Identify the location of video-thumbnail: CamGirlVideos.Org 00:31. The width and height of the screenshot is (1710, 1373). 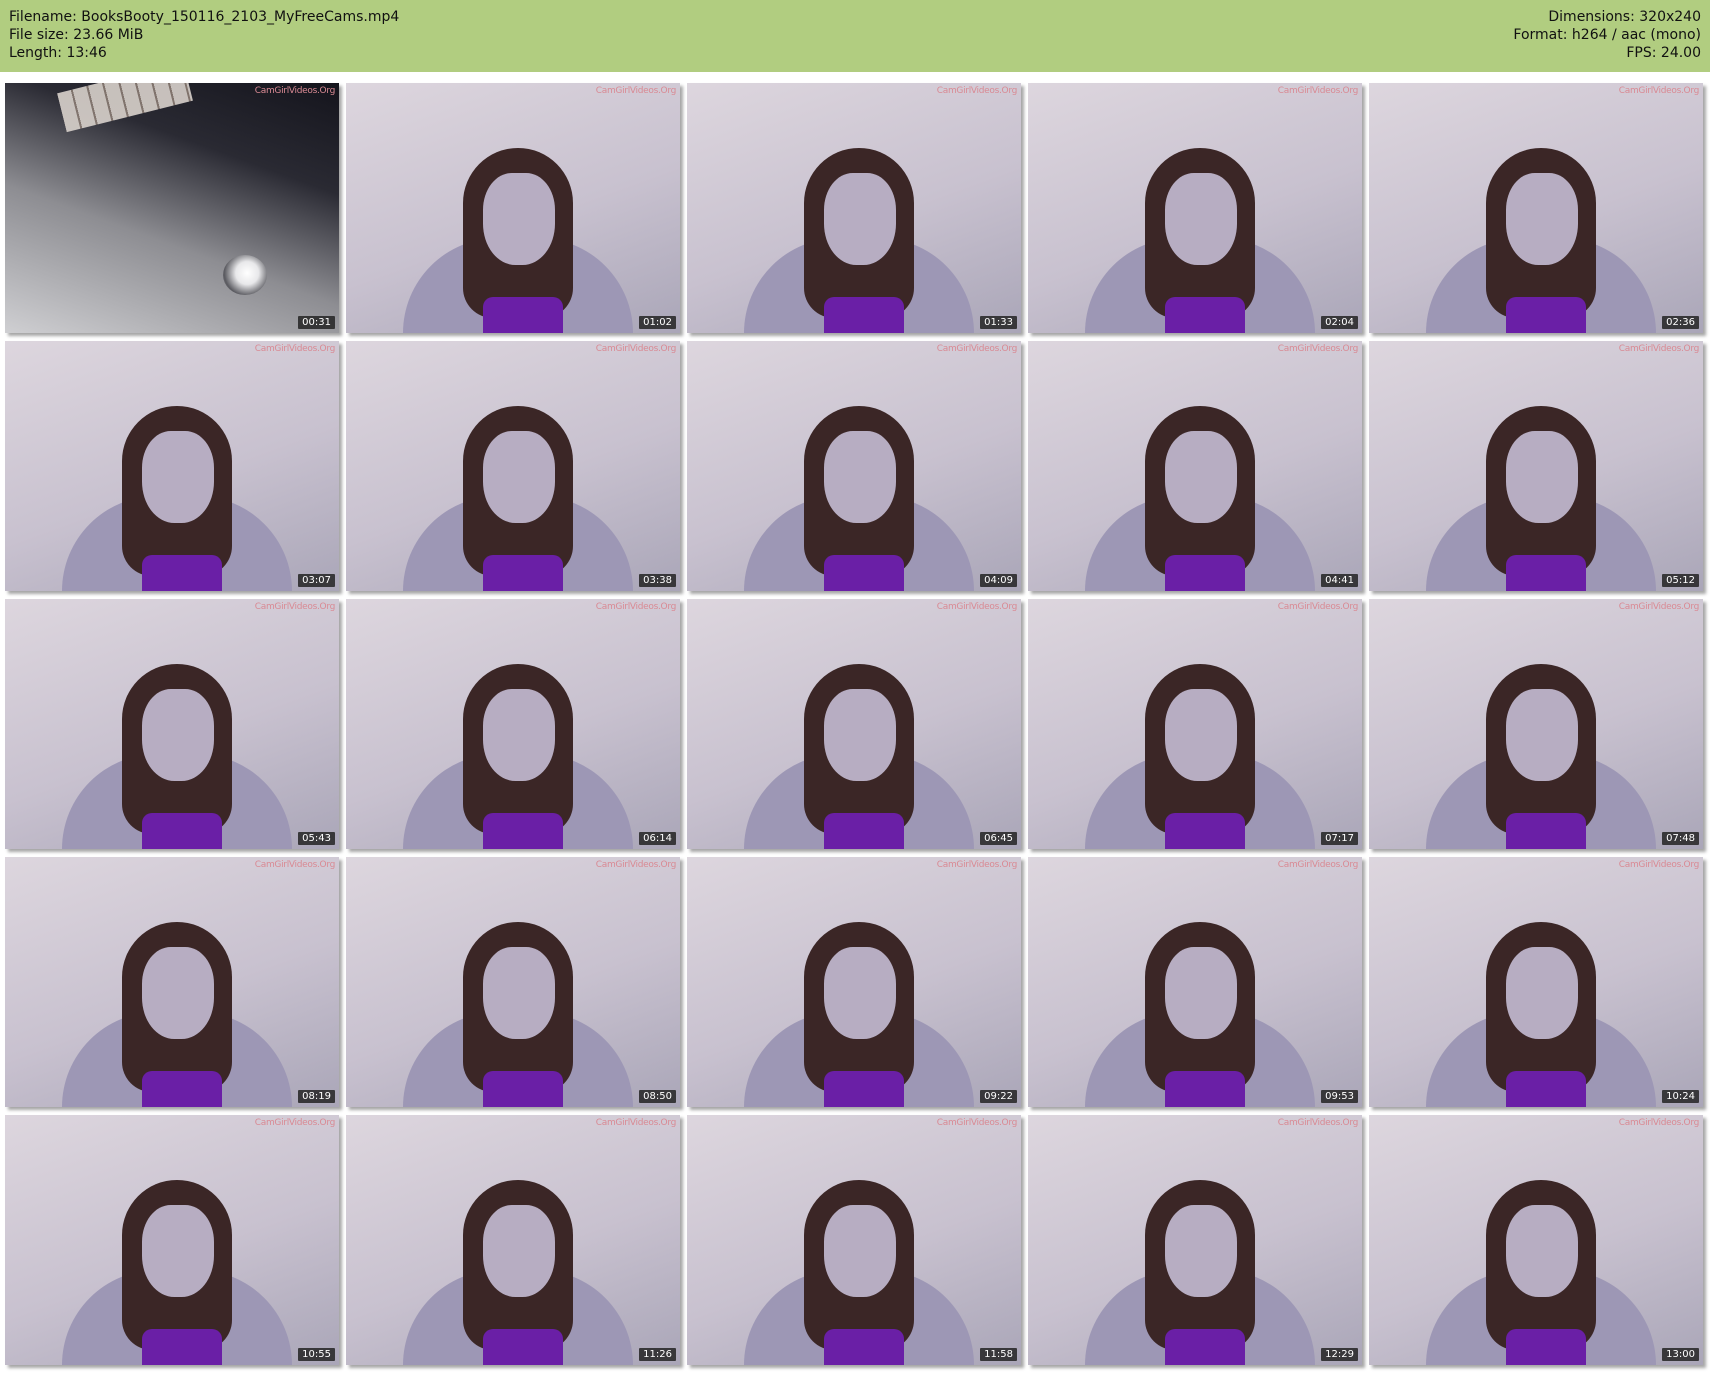
(172, 208).